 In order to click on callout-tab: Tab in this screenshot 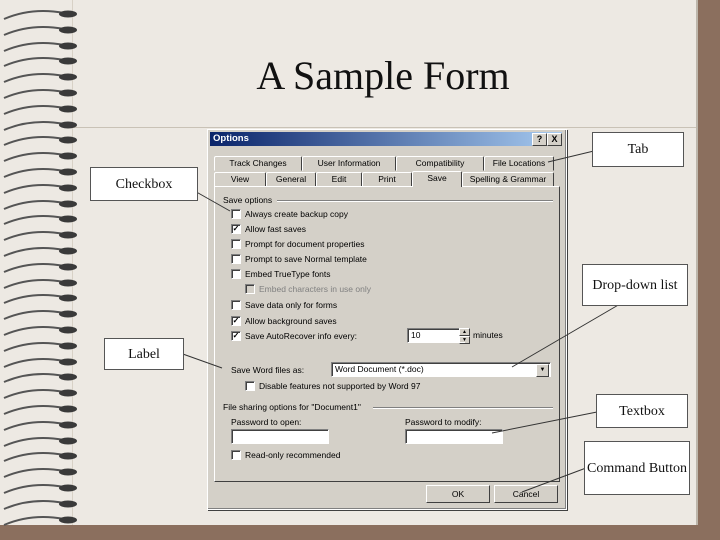, I will do `click(638, 149)`.